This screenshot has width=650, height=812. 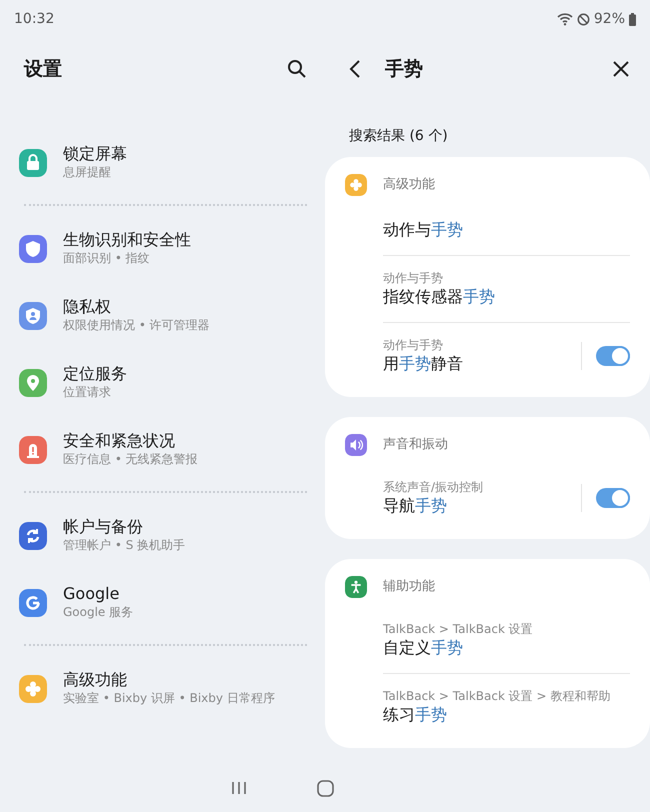 I want to click on page-title: 手势, so click(x=404, y=69).